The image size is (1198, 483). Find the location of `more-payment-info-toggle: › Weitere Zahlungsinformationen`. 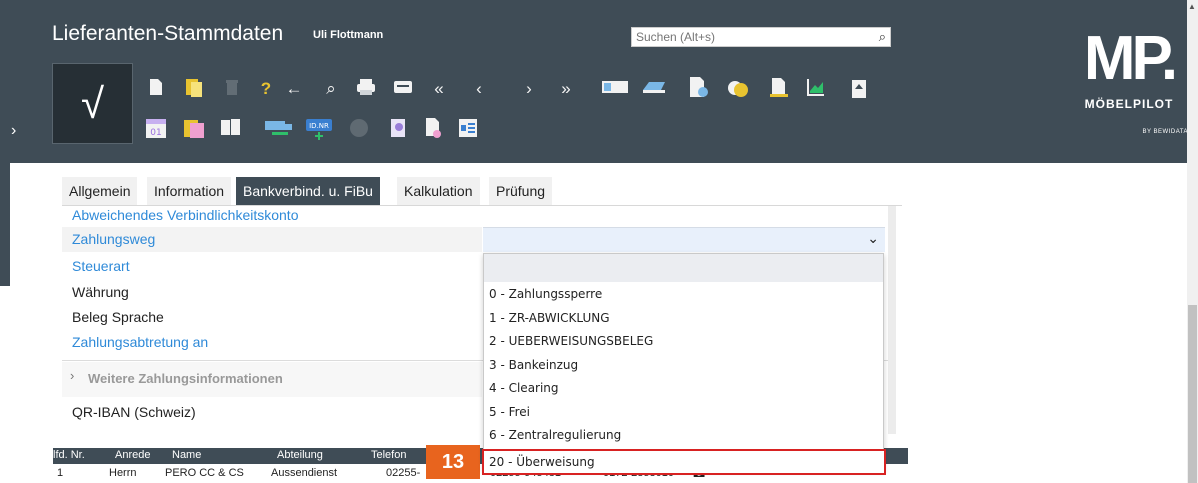

more-payment-info-toggle: › Weitere Zahlungsinformationen is located at coordinates (272, 379).